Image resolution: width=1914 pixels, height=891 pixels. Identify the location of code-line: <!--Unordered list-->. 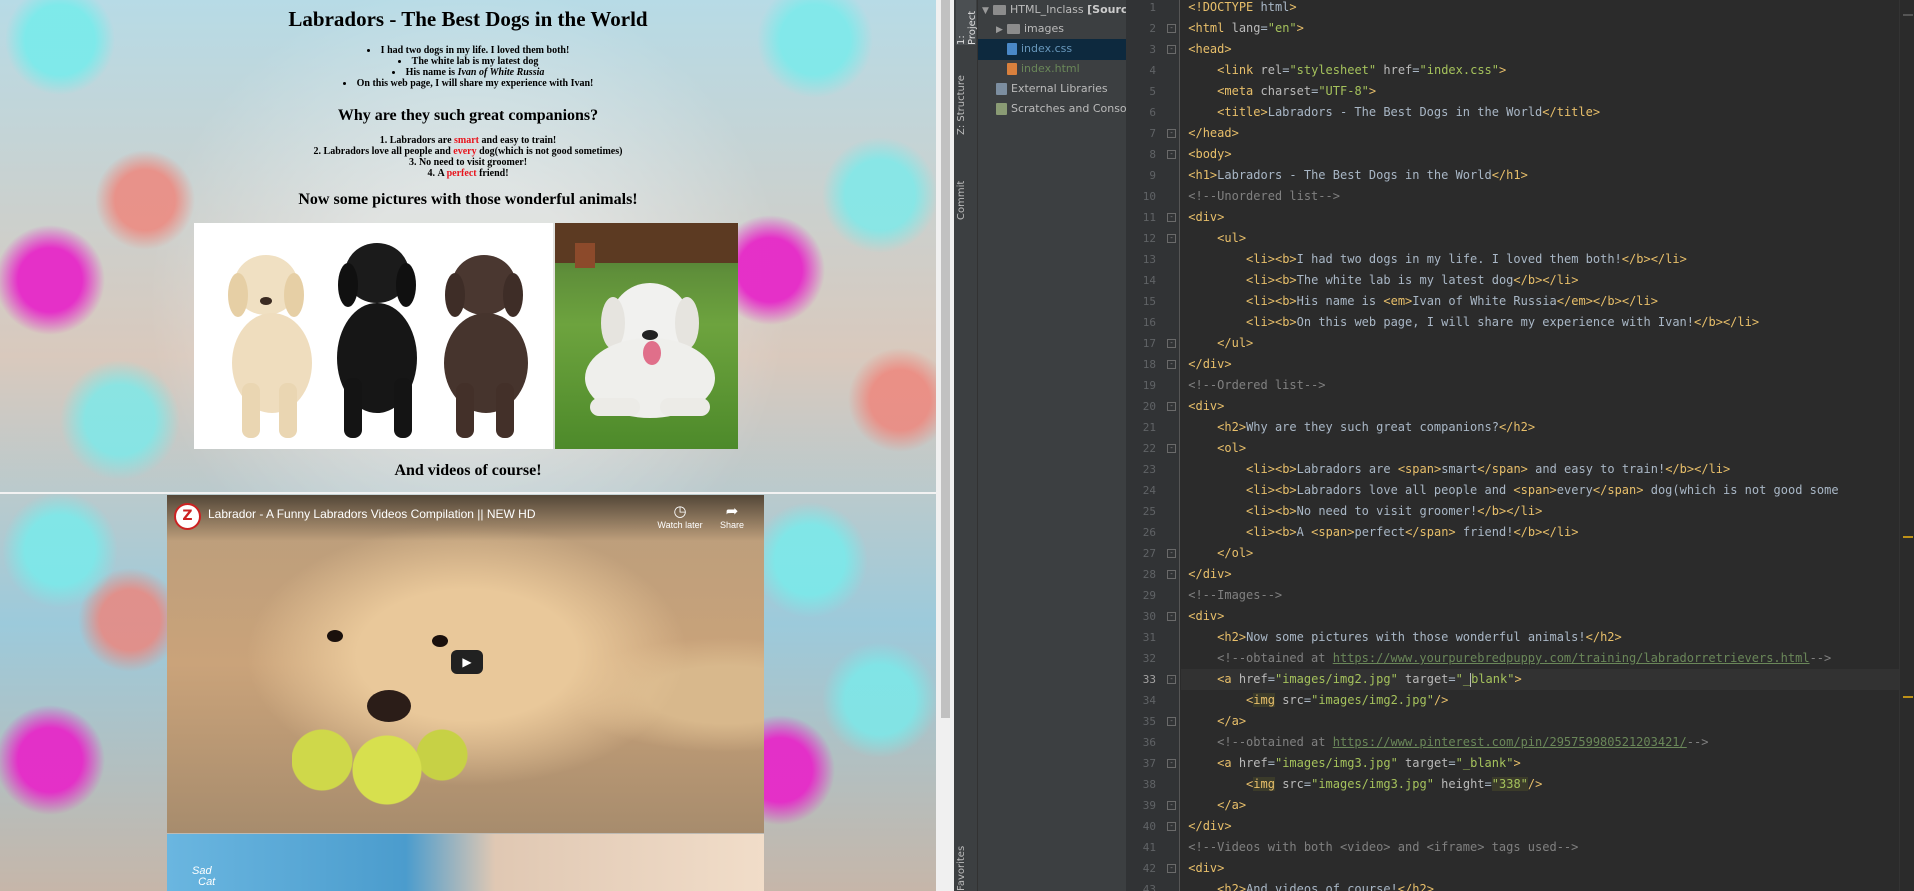
(1540, 196).